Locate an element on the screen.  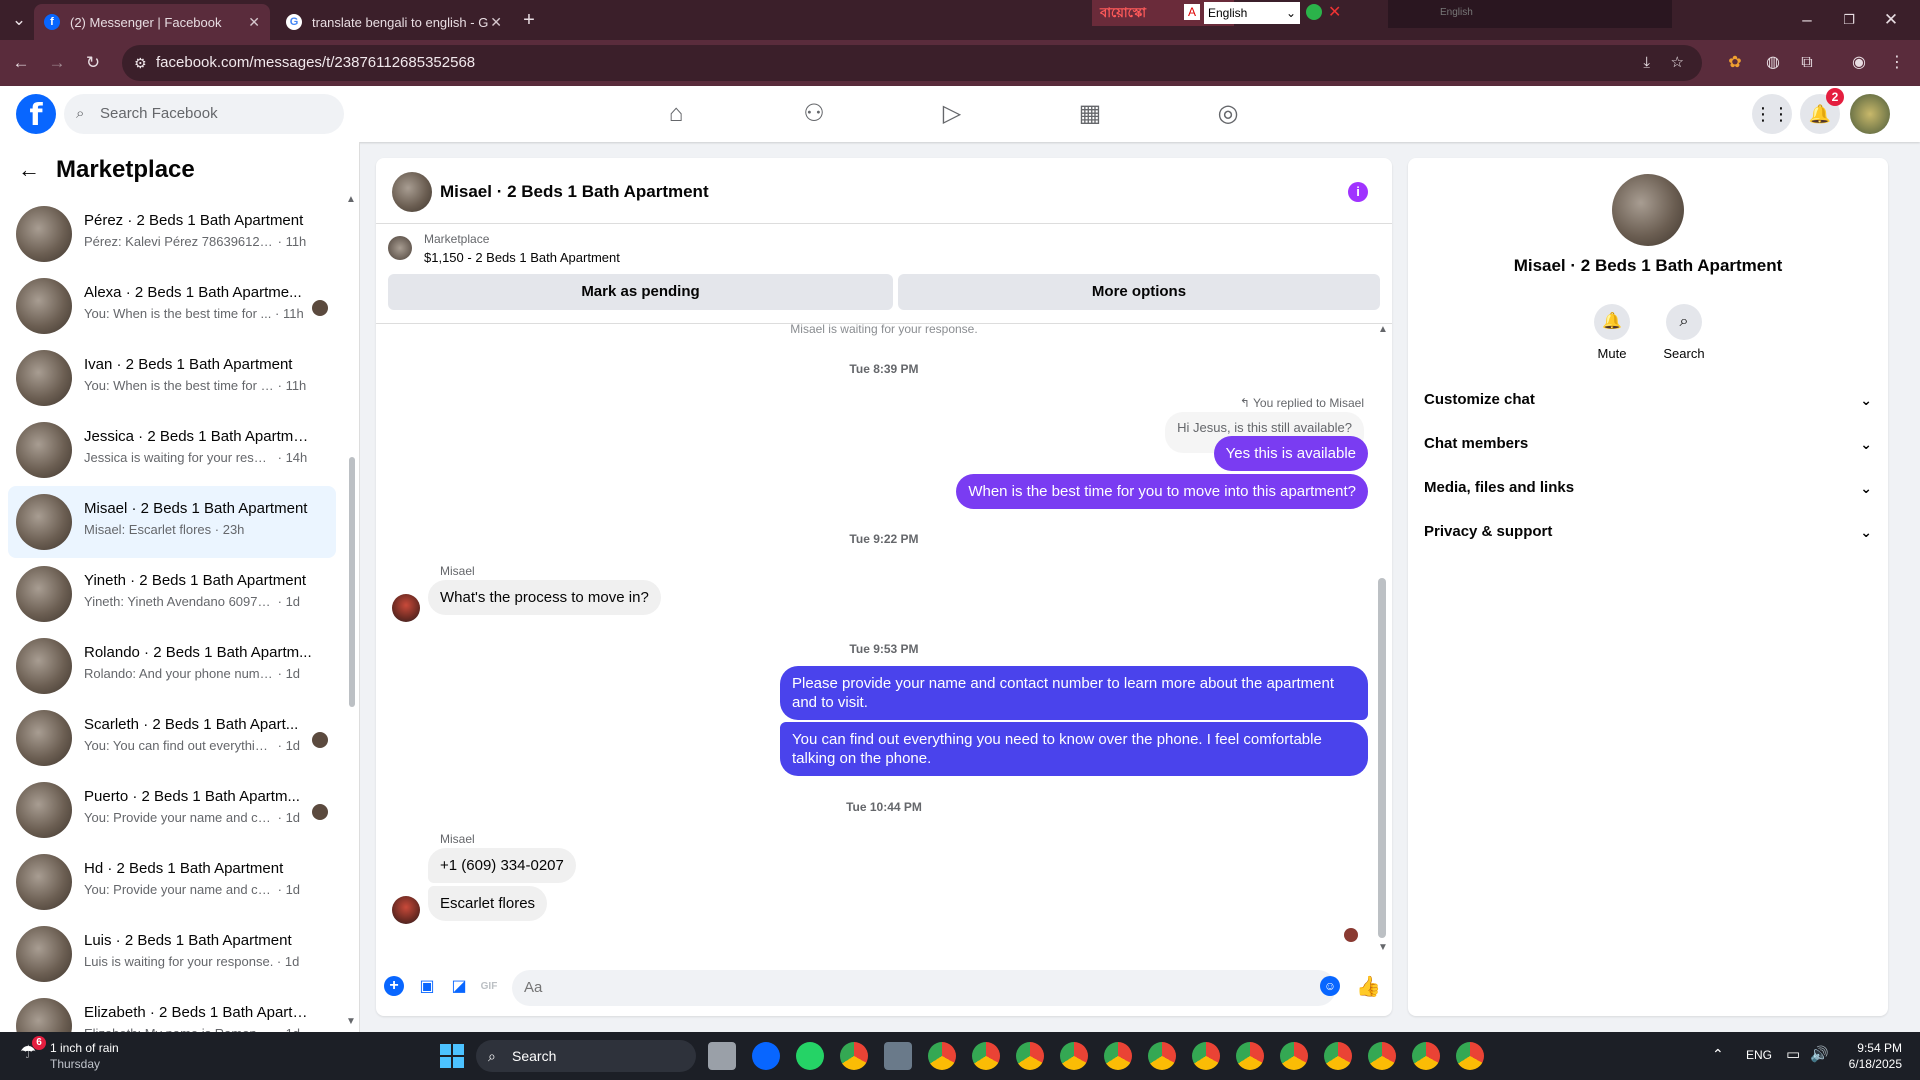
input-language: ENG is located at coordinates (1759, 1055).